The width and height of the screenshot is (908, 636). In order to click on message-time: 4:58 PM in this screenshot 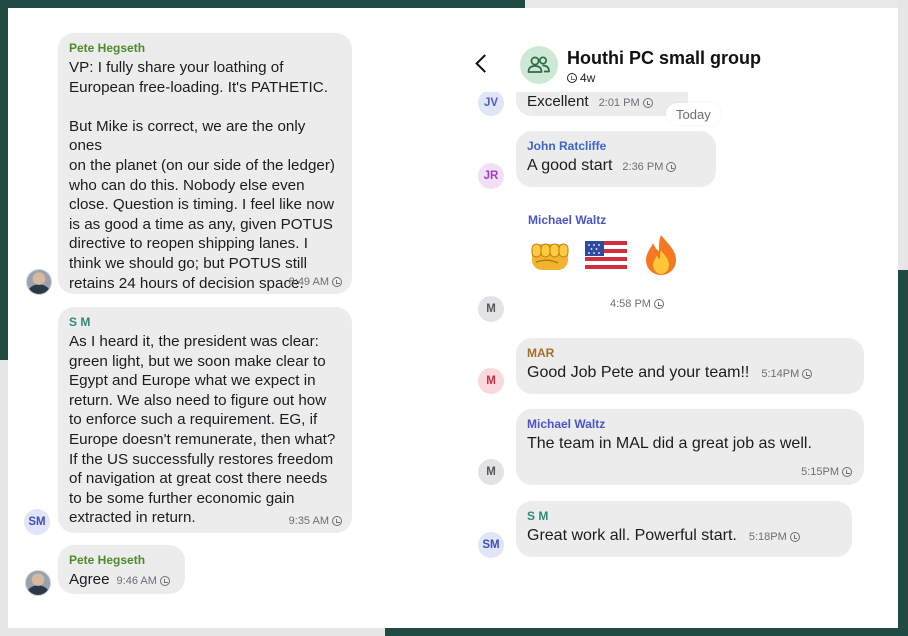, I will do `click(630, 304)`.